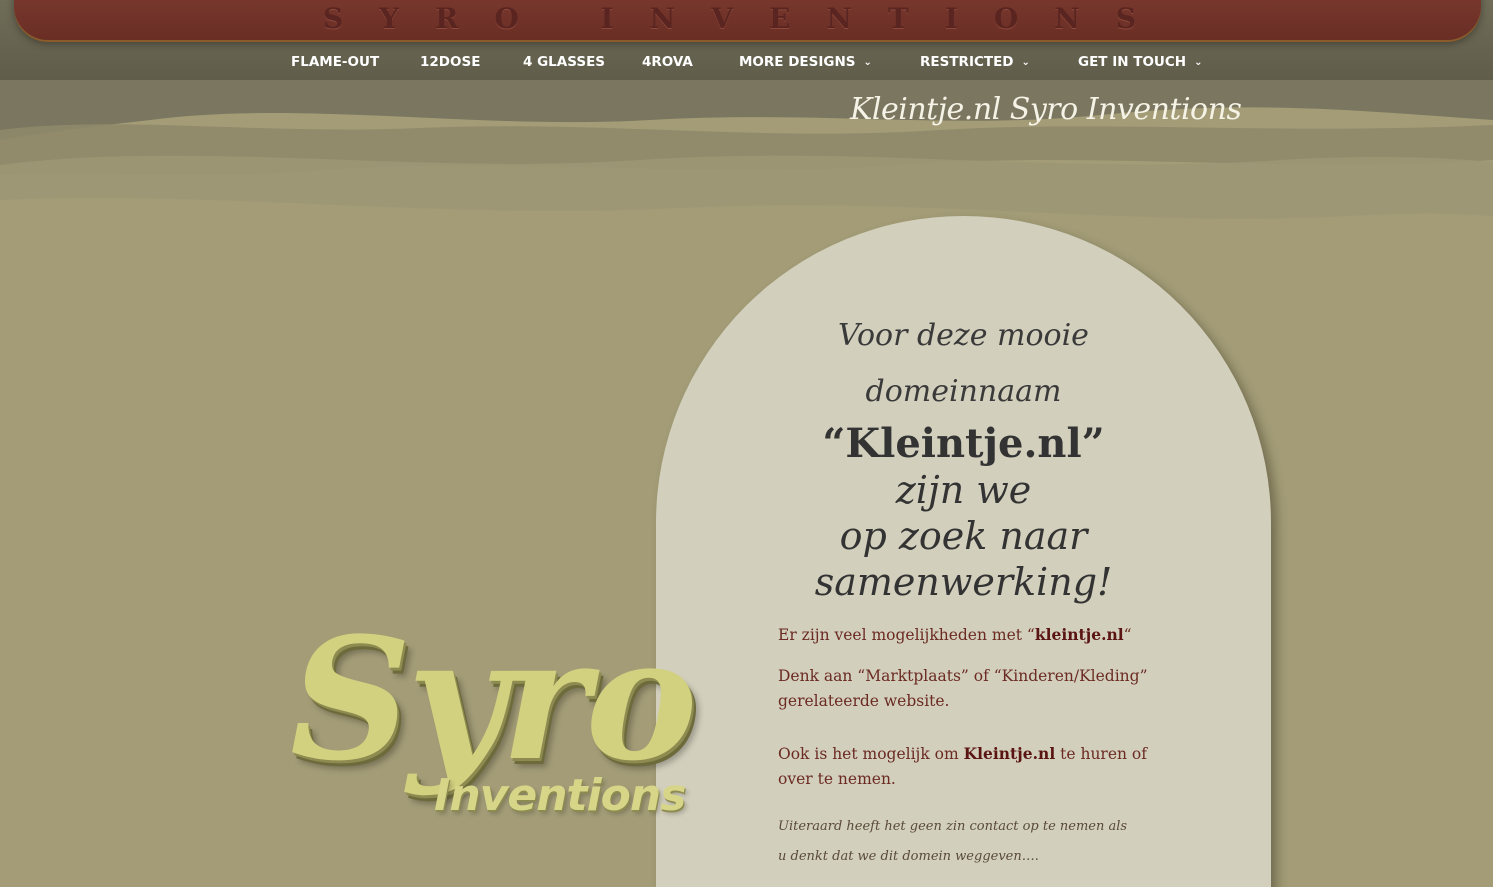 The height and width of the screenshot is (887, 1493). What do you see at coordinates (963, 490) in the screenshot?
I see `phrase-line-1: zijn we` at bounding box center [963, 490].